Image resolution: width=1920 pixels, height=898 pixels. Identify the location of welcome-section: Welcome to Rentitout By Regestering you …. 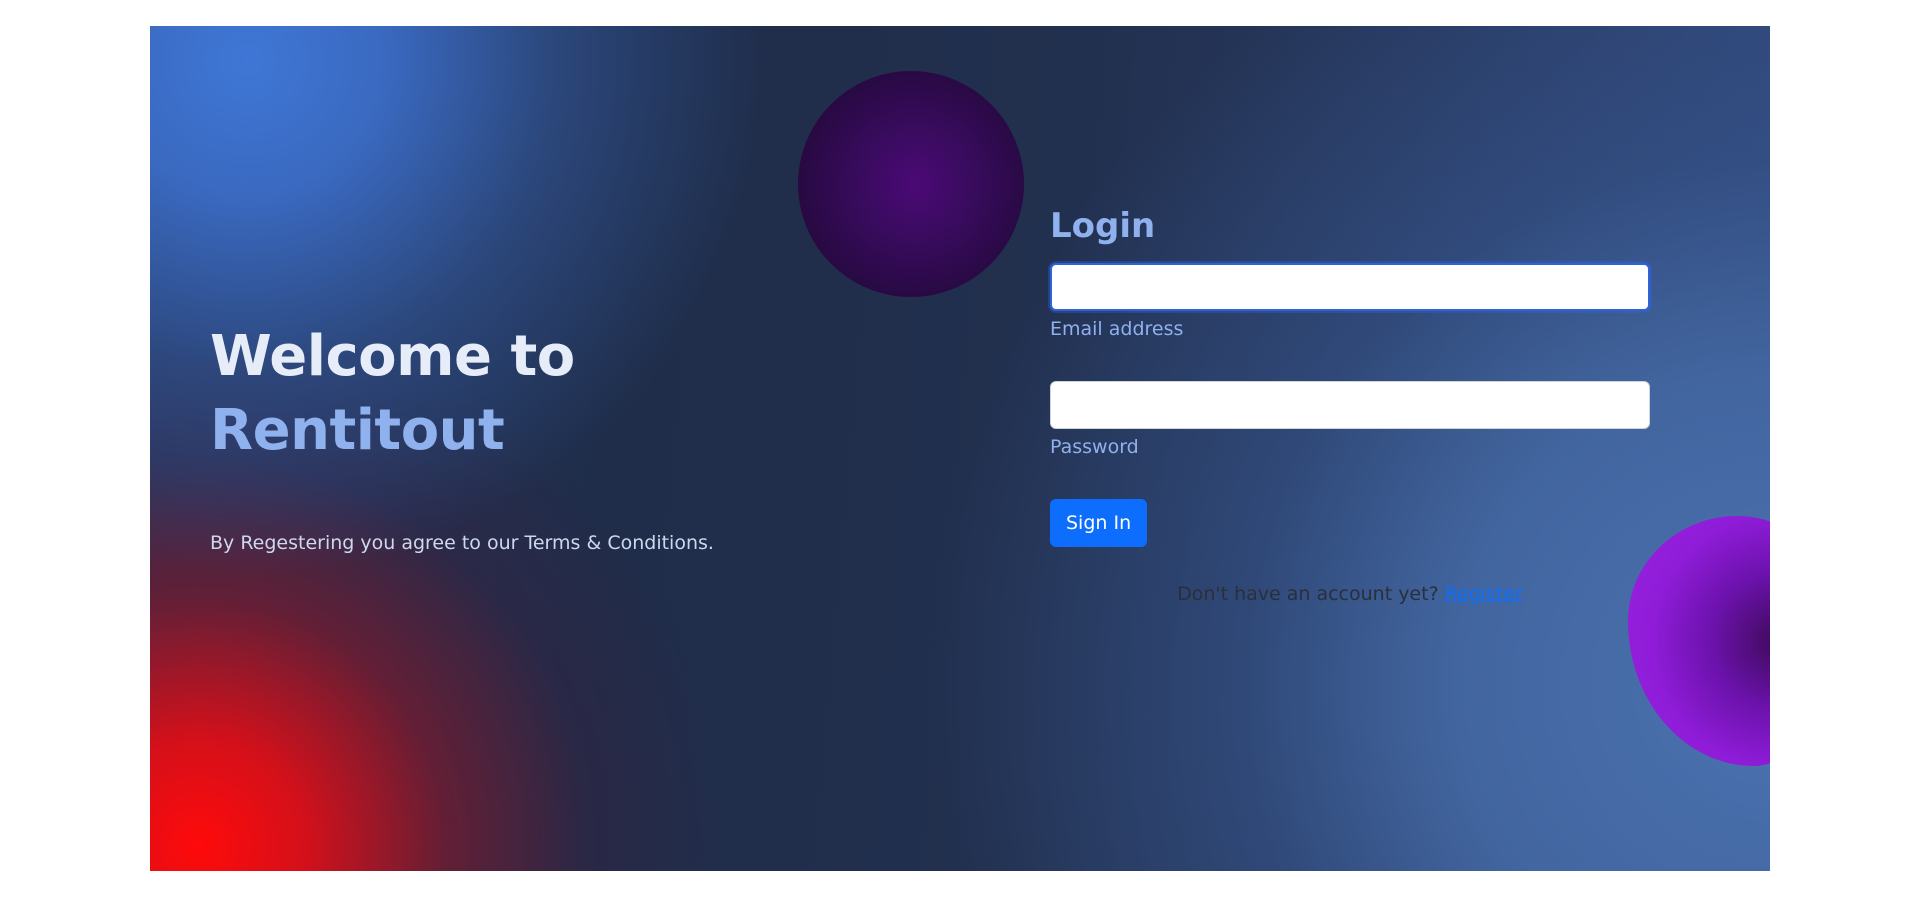
(490, 437).